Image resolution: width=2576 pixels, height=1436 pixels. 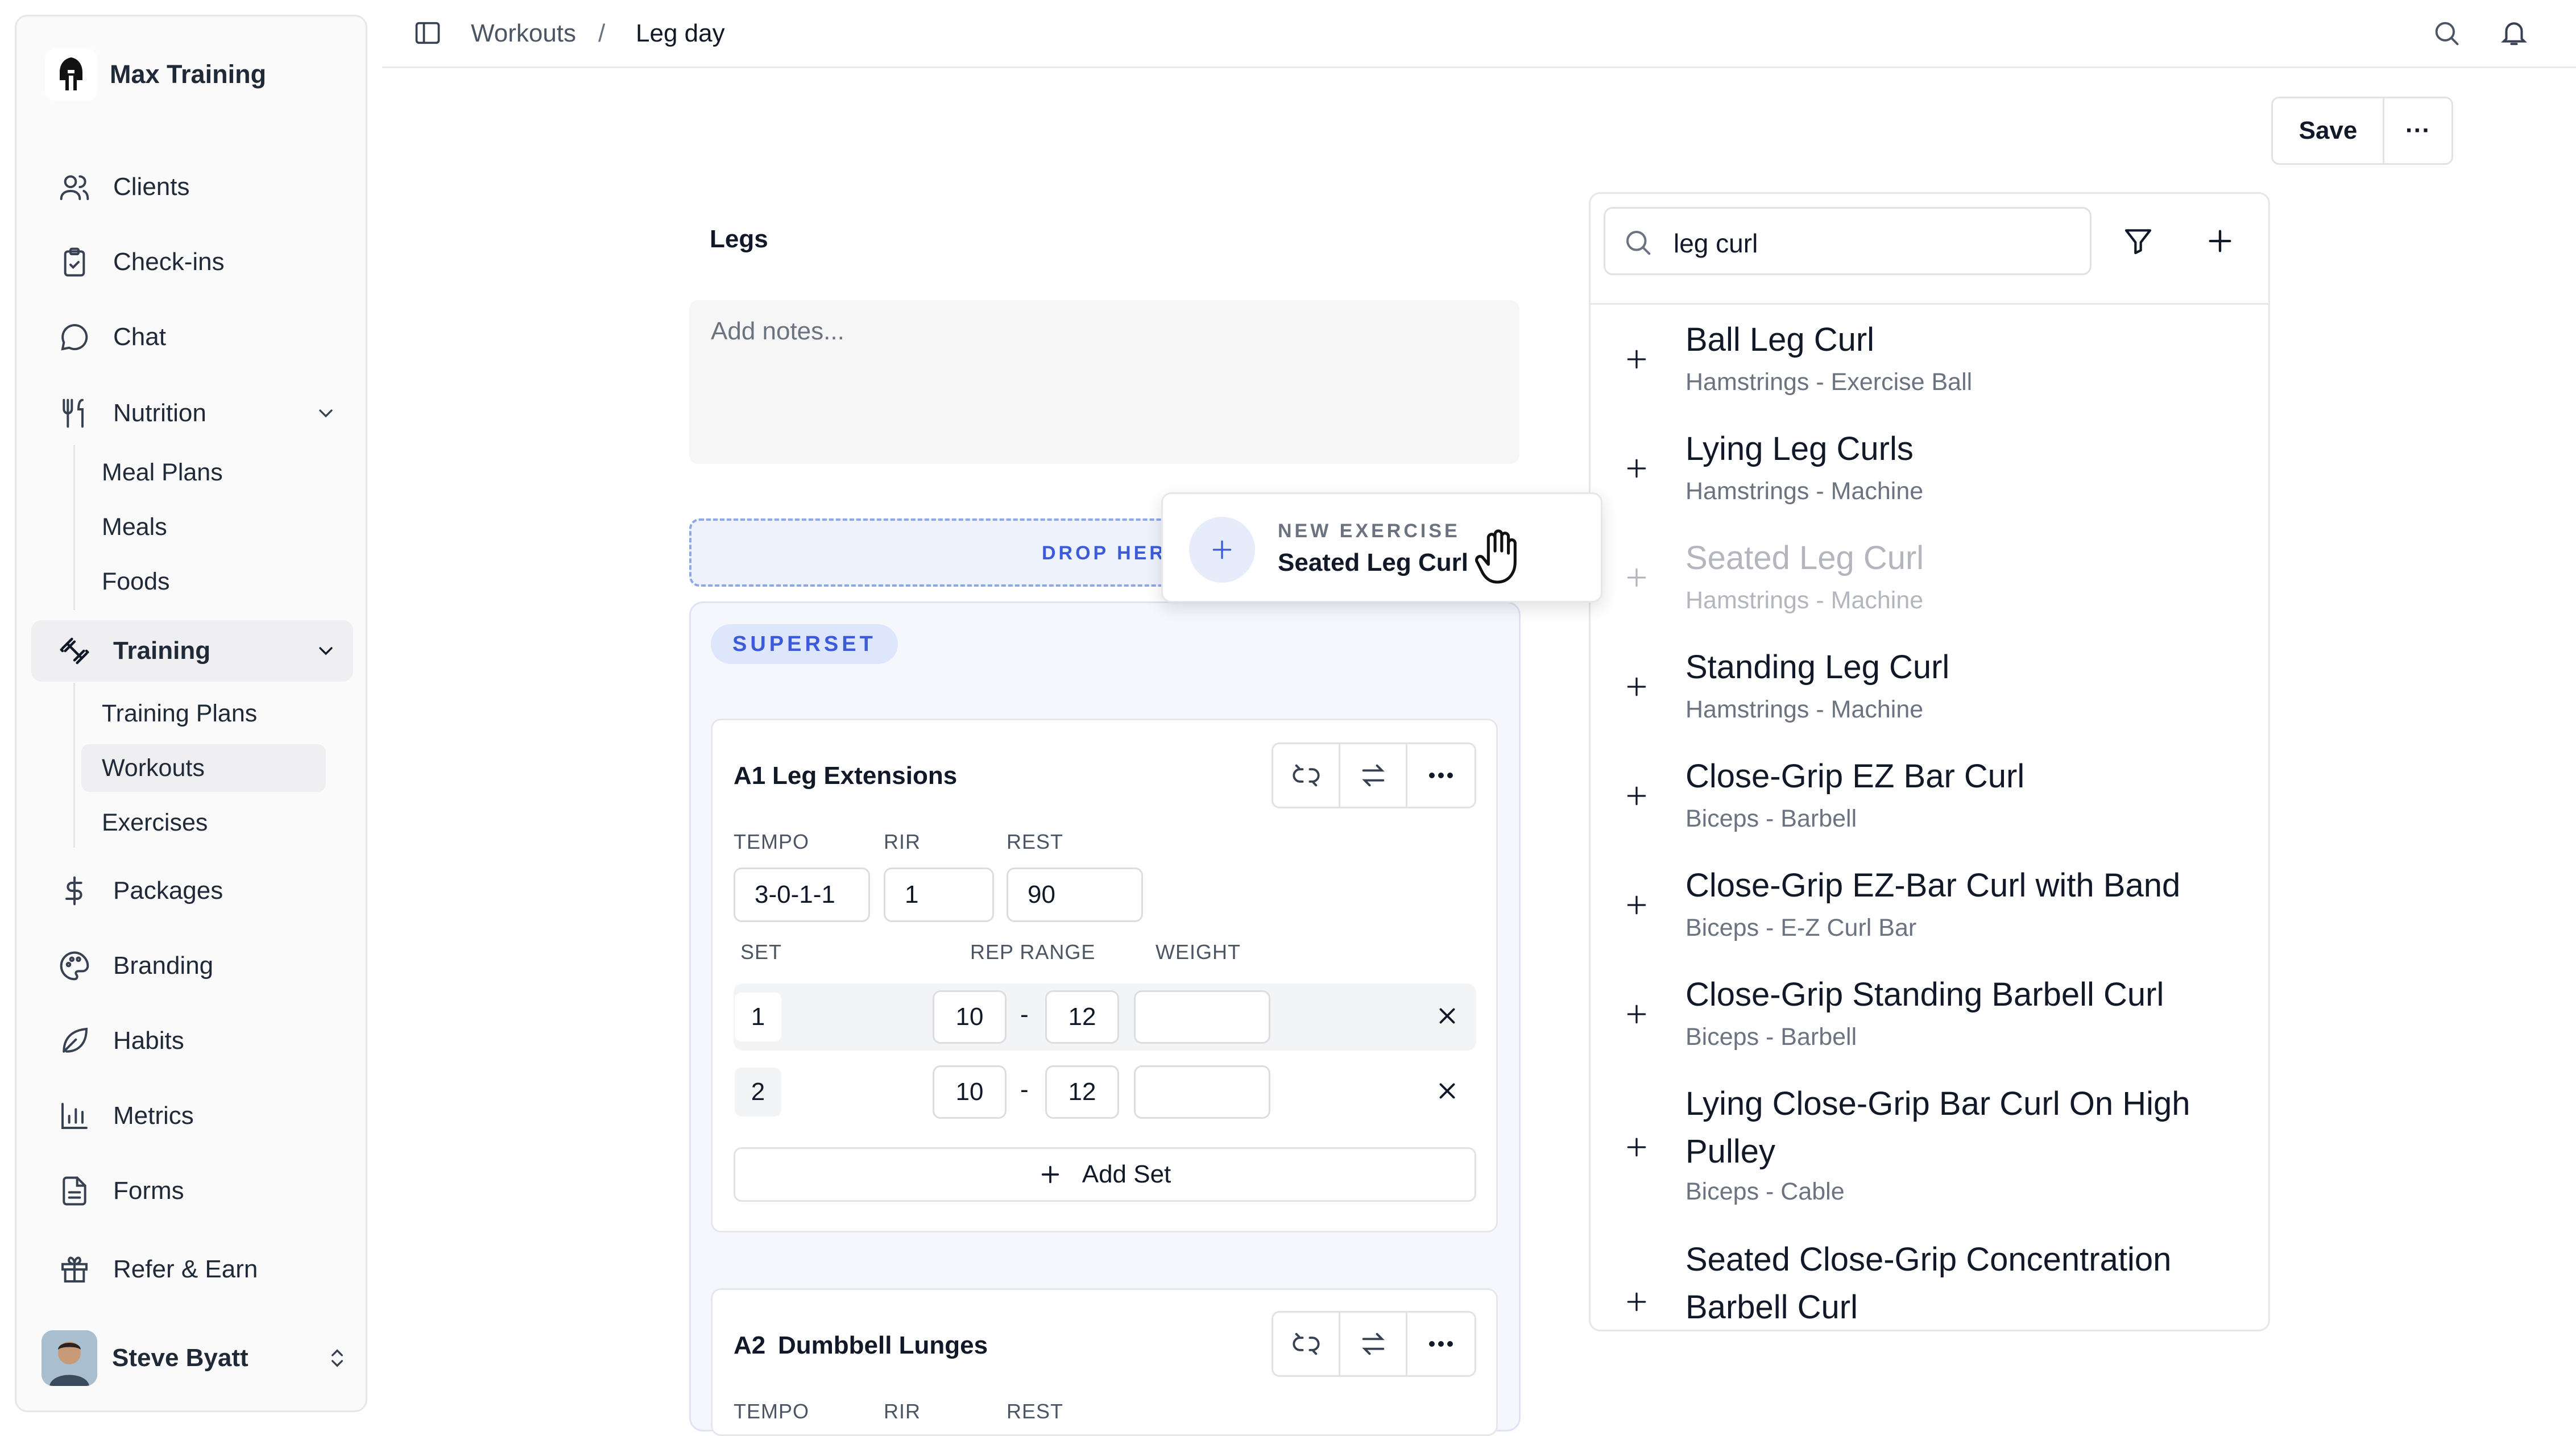 I want to click on exercise-search-input: leg curl, so click(x=1848, y=241).